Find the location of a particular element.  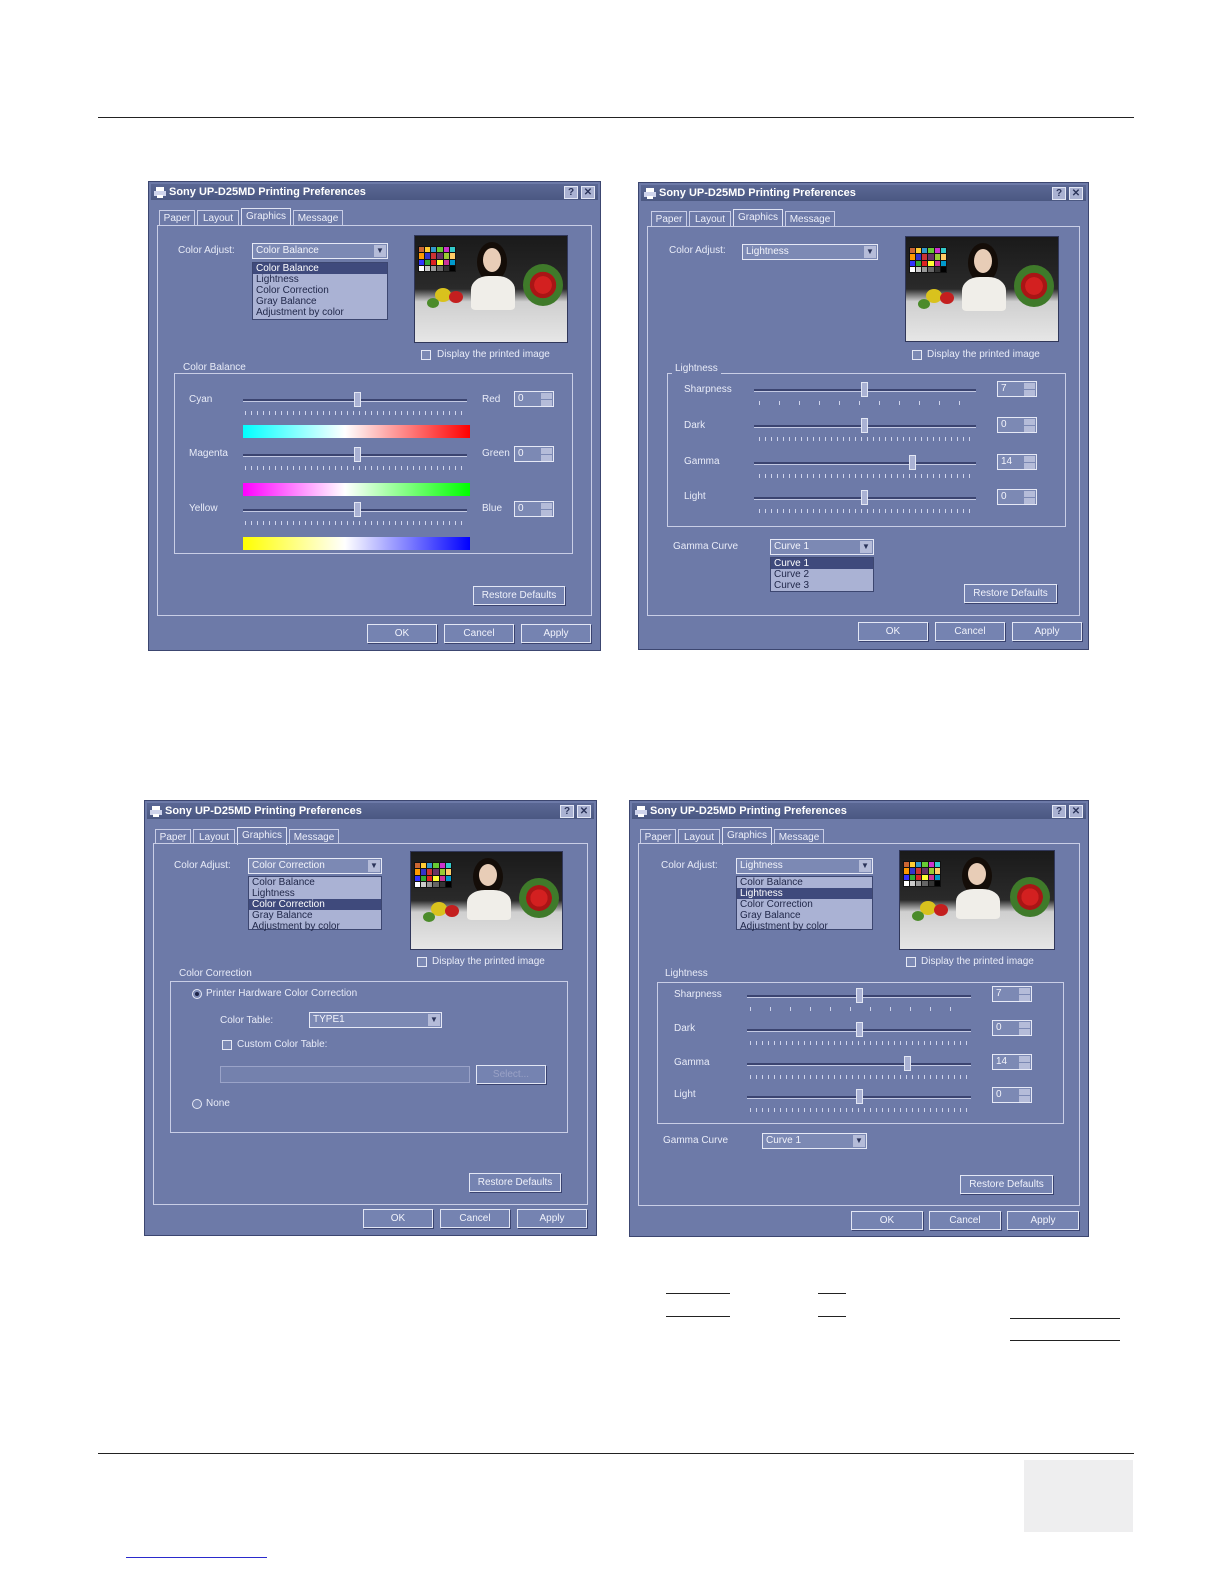

dropdown-option: Curve 2 is located at coordinates (822, 574).